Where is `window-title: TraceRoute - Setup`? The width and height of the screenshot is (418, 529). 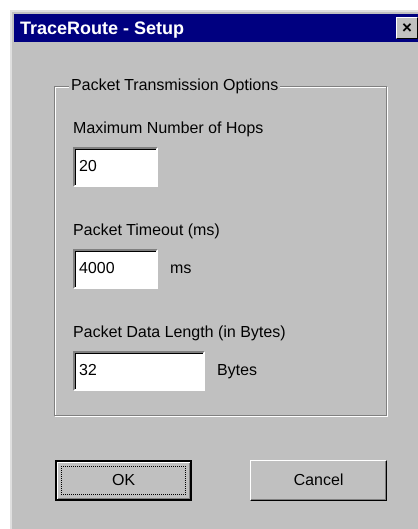
window-title: TraceRoute - Setup is located at coordinates (102, 28).